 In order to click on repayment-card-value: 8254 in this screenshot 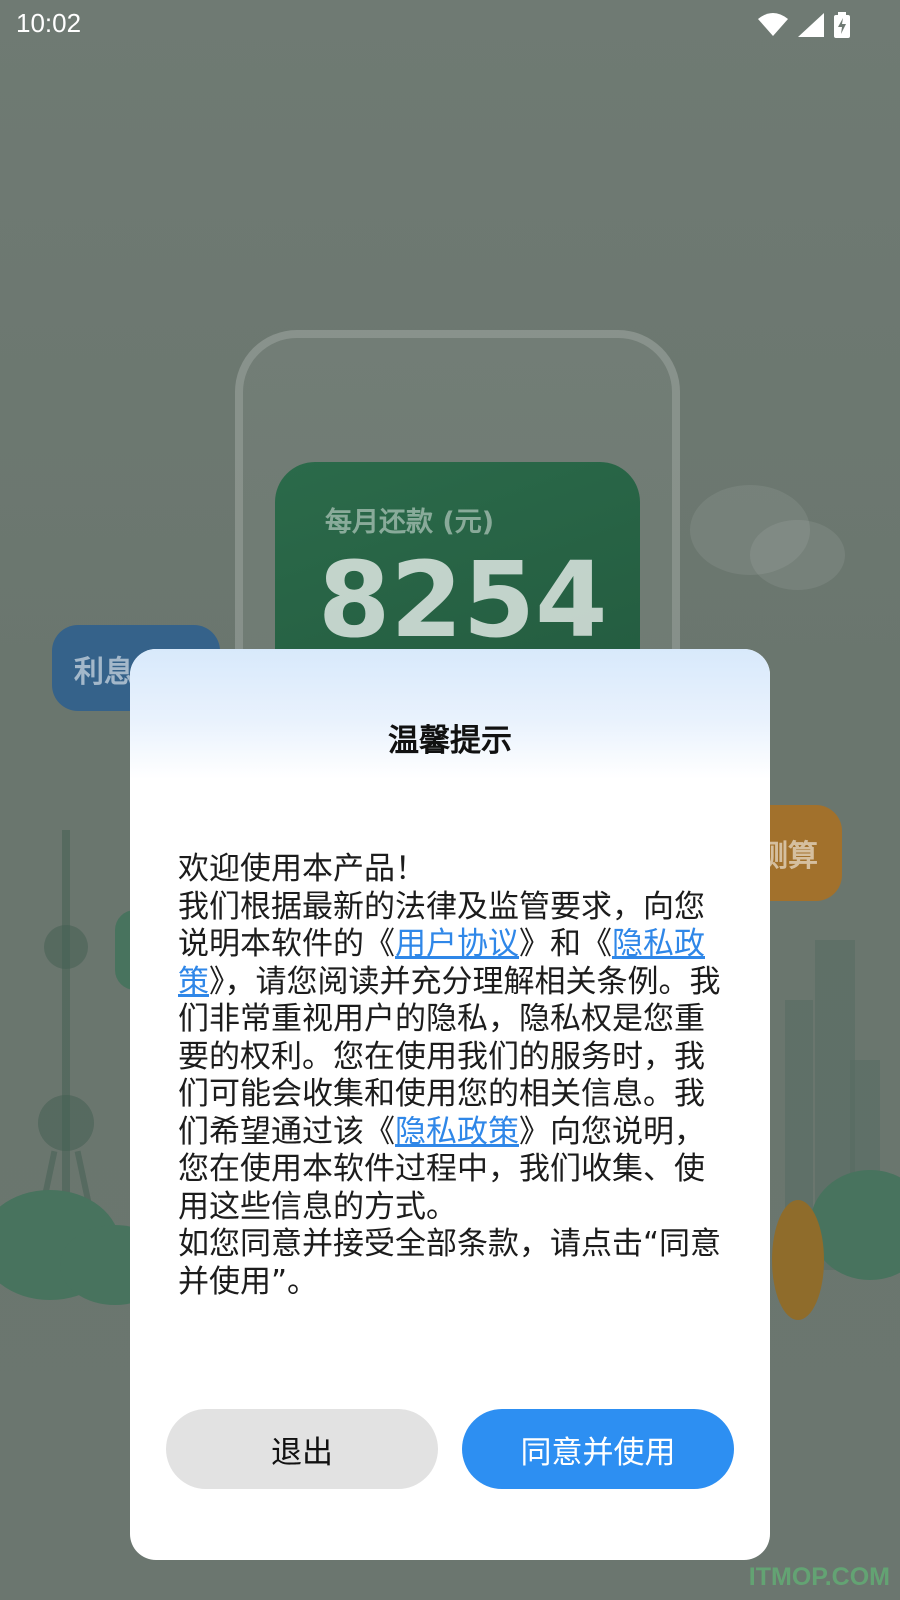, I will do `click(463, 600)`.